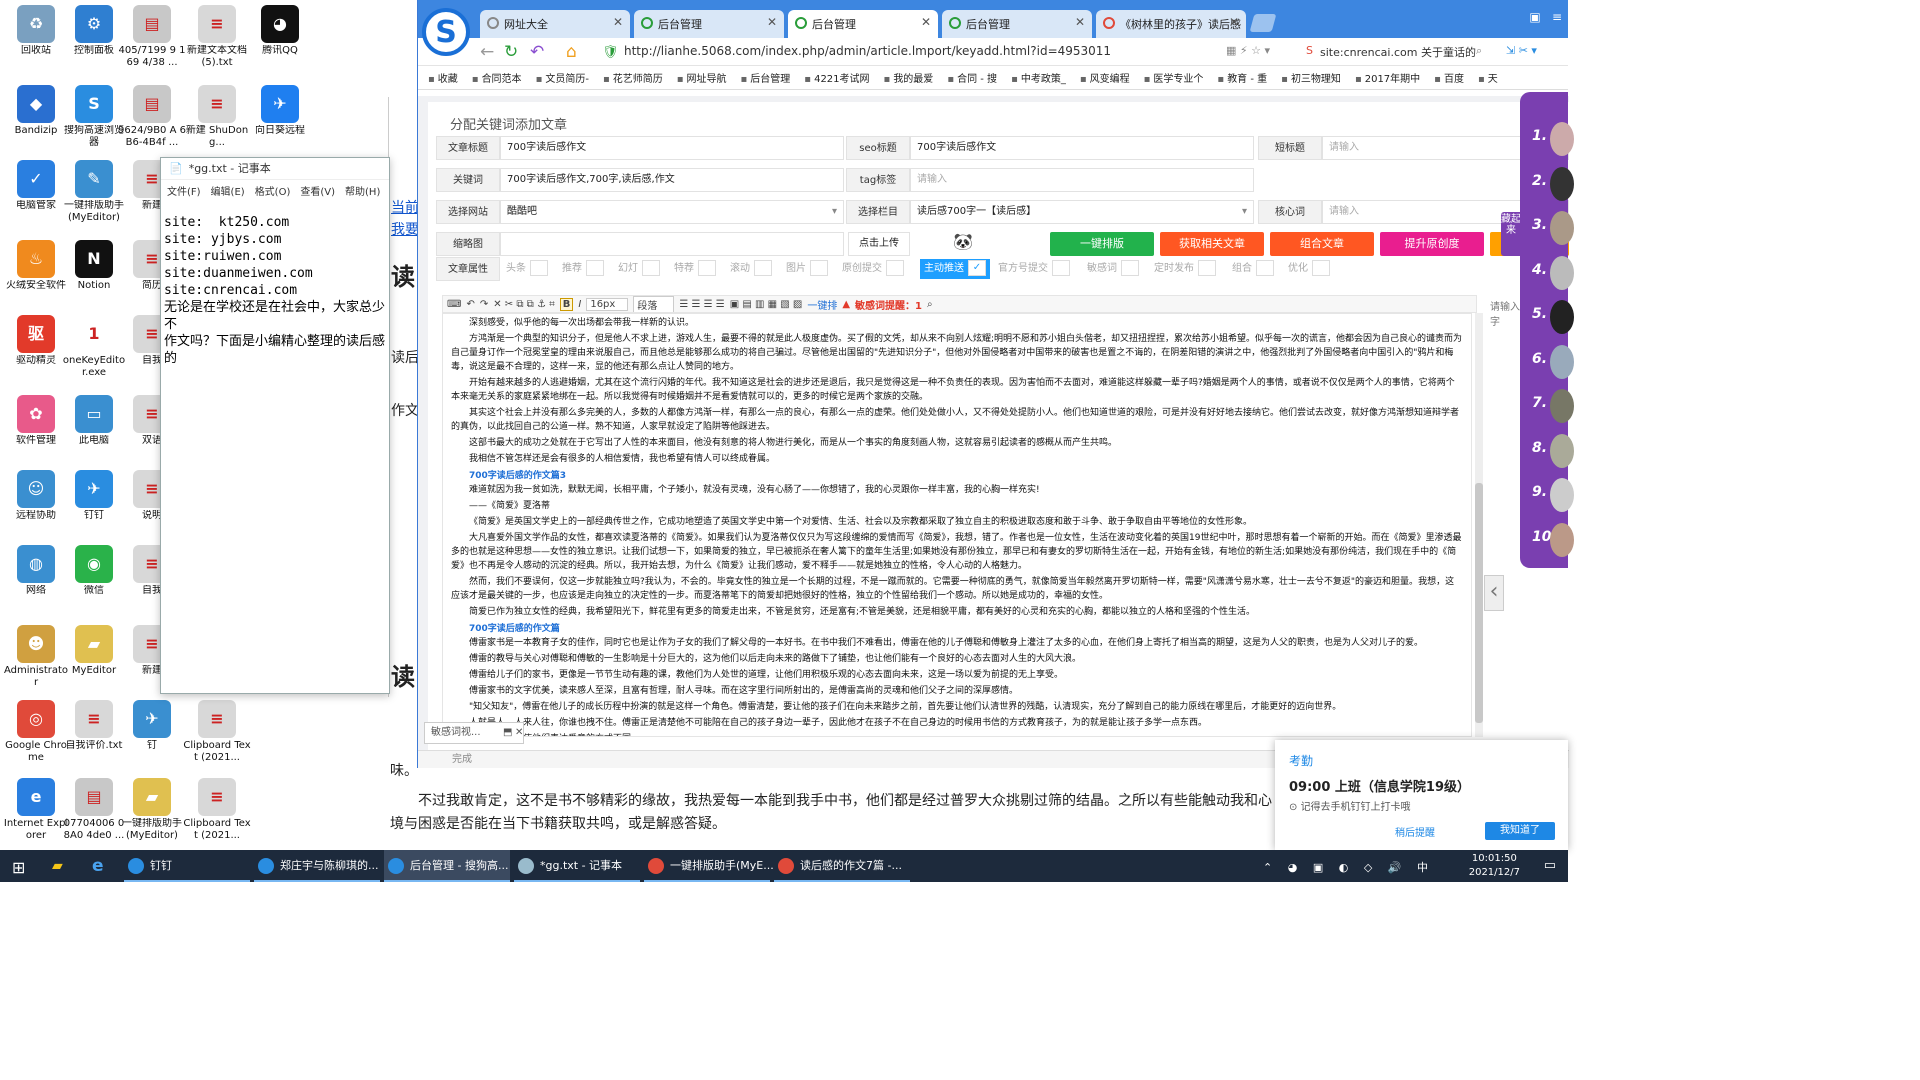 This screenshot has width=1920, height=1080. I want to click on bookmark-item: 收藏, so click(443, 77).